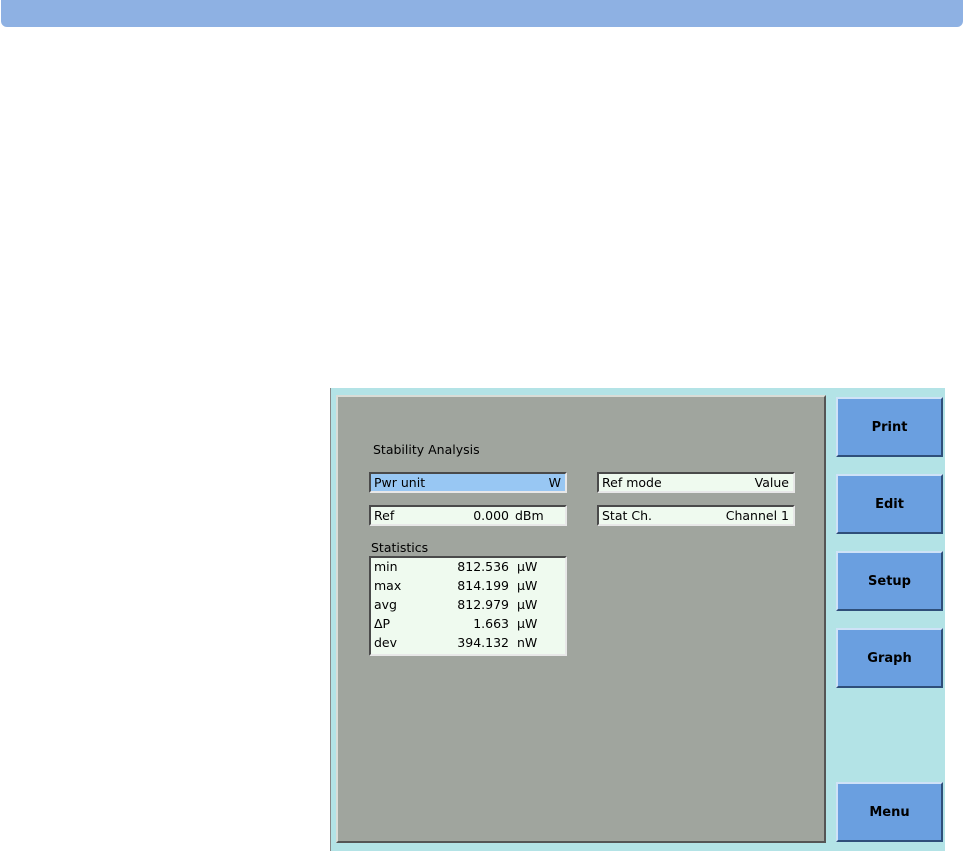  I want to click on ref-mode-label: Ref mode, so click(632, 482).